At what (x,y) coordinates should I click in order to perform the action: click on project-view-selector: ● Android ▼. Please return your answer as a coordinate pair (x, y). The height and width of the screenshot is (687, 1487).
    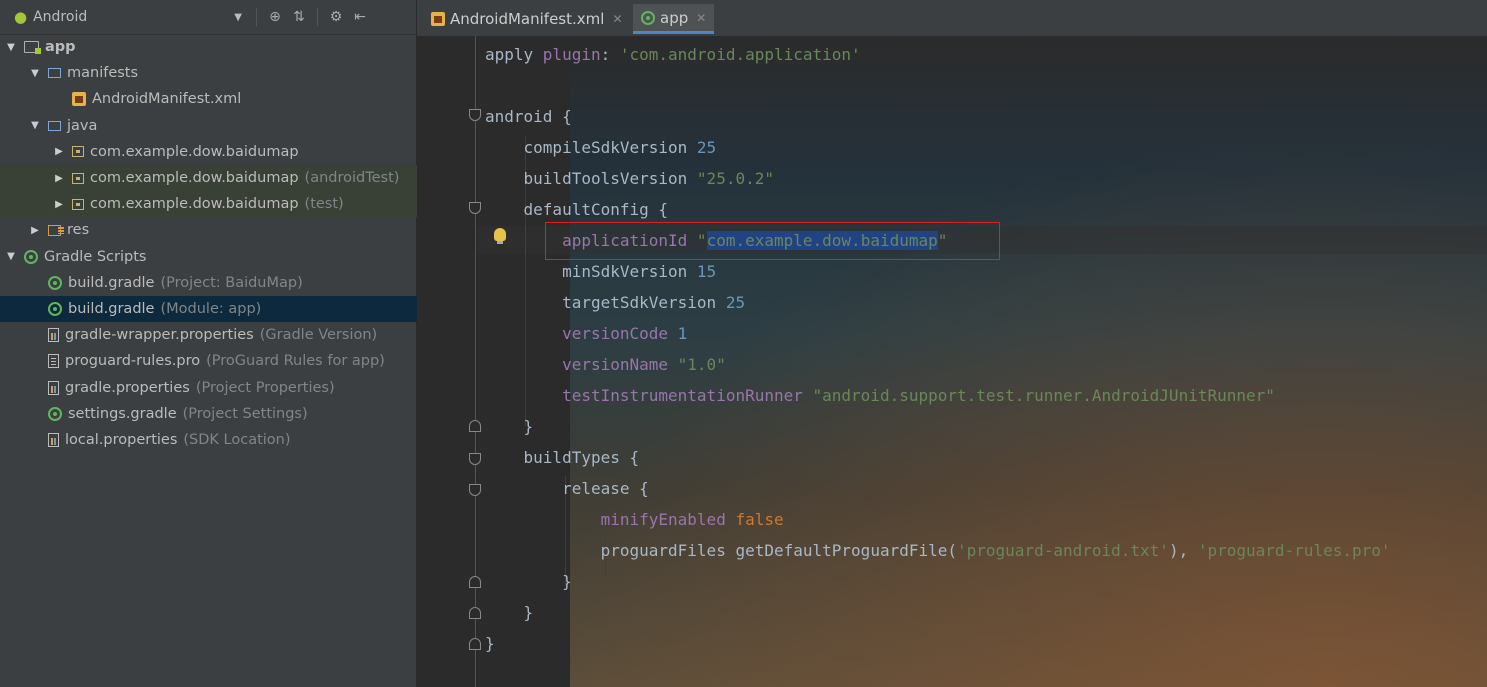
    Looking at the image, I should click on (125, 17).